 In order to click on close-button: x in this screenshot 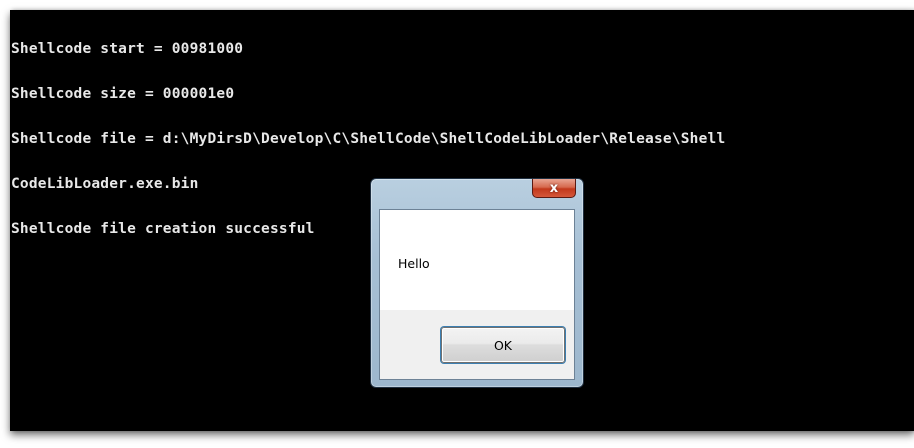, I will do `click(554, 188)`.